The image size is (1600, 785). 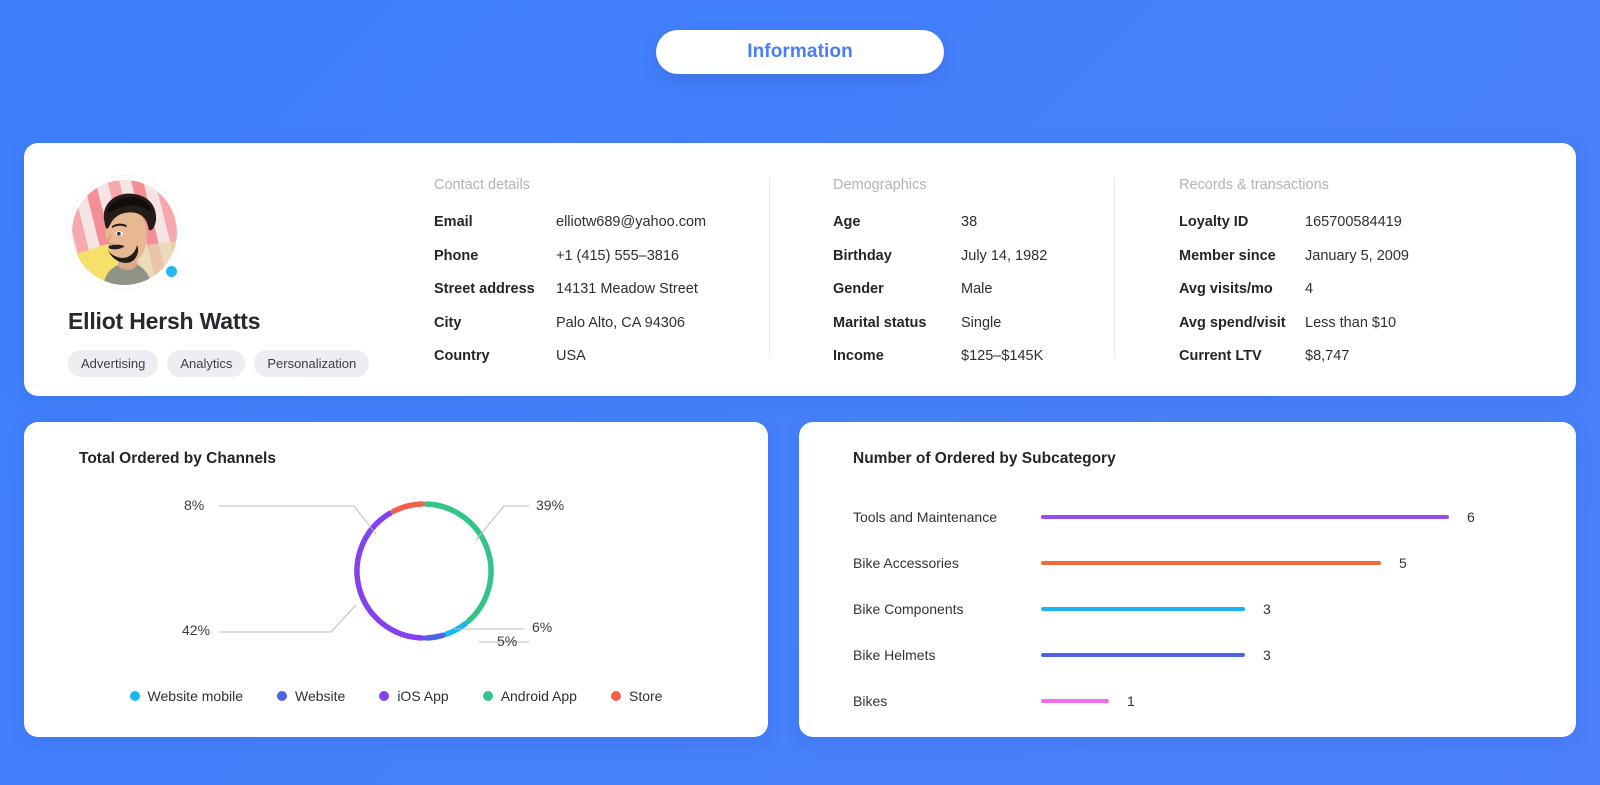 I want to click on field-country-value: USA, so click(x=571, y=356).